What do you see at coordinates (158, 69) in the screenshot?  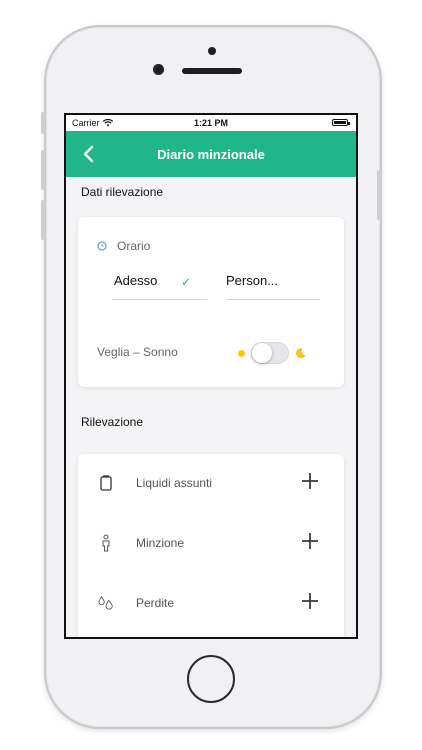 I see `front-camera-icon` at bounding box center [158, 69].